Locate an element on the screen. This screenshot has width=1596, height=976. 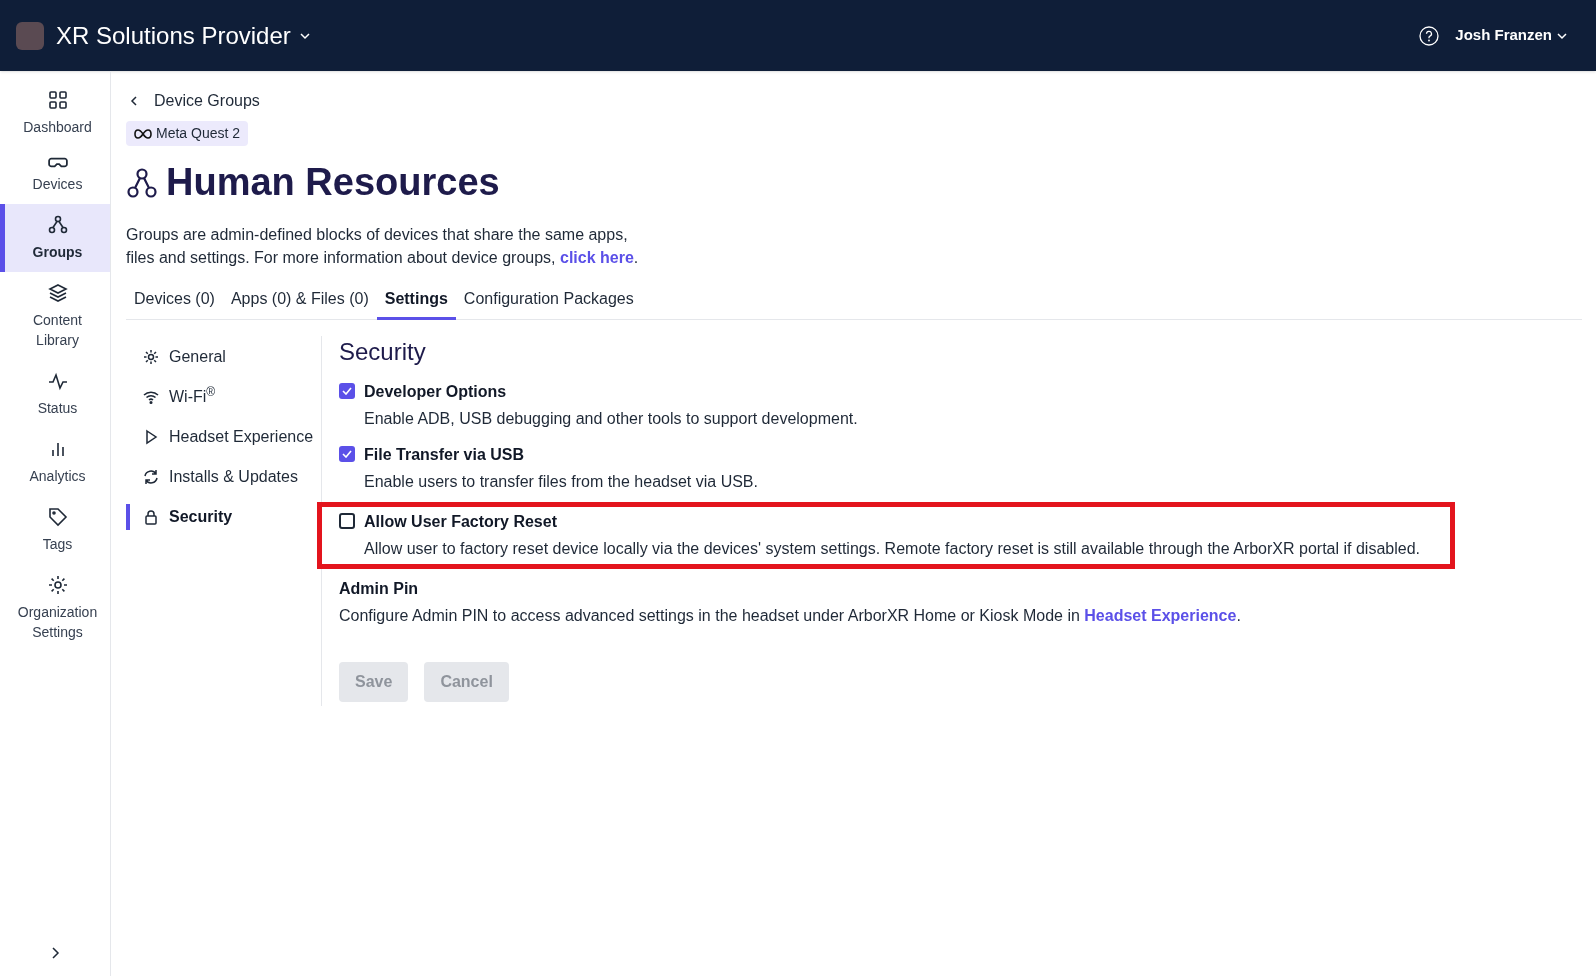
link: Headset Experience is located at coordinates (1160, 615).